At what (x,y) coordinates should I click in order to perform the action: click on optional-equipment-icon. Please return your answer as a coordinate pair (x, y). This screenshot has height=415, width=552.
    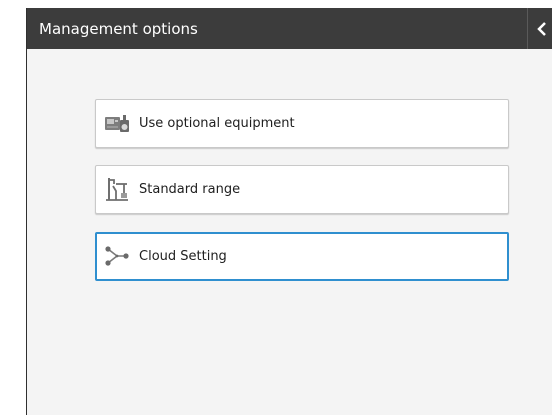
    Looking at the image, I should click on (117, 123).